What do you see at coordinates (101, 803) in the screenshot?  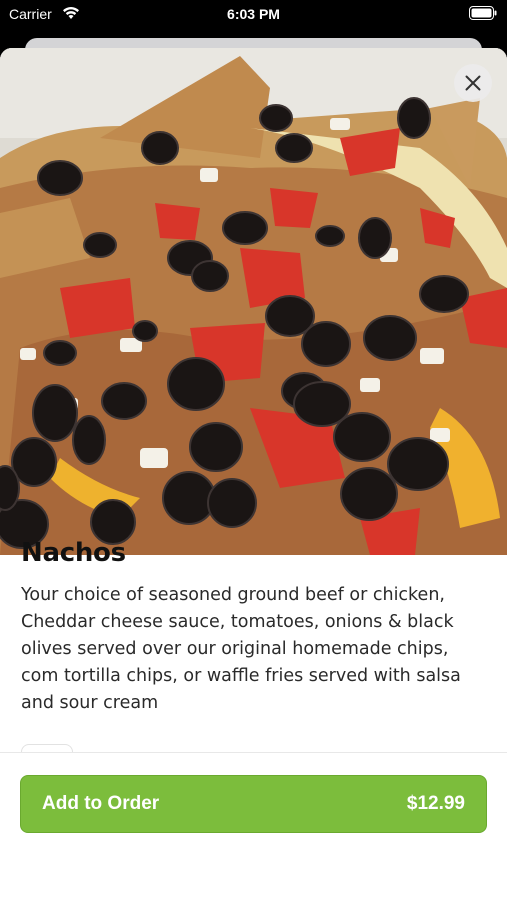 I see `add-to-order-label: Add to Order` at bounding box center [101, 803].